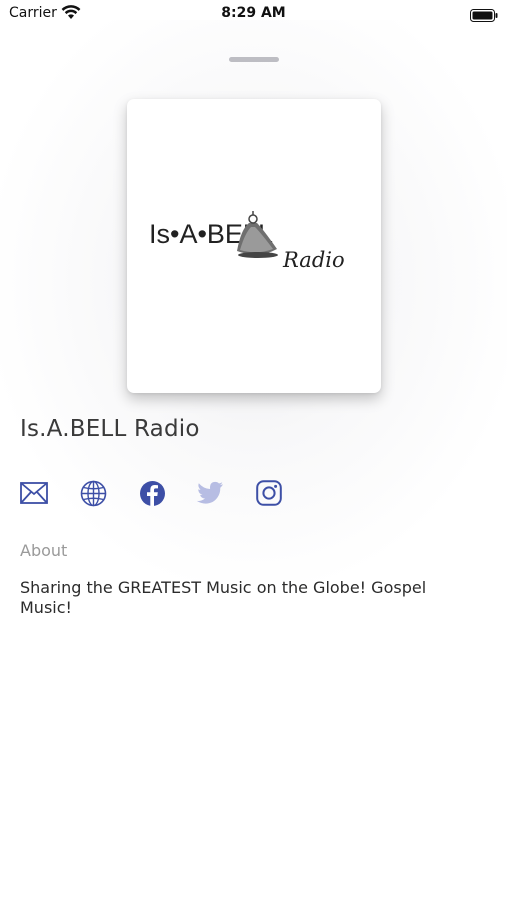  I want to click on station-title: Is.A.BELL Radio, so click(110, 429).